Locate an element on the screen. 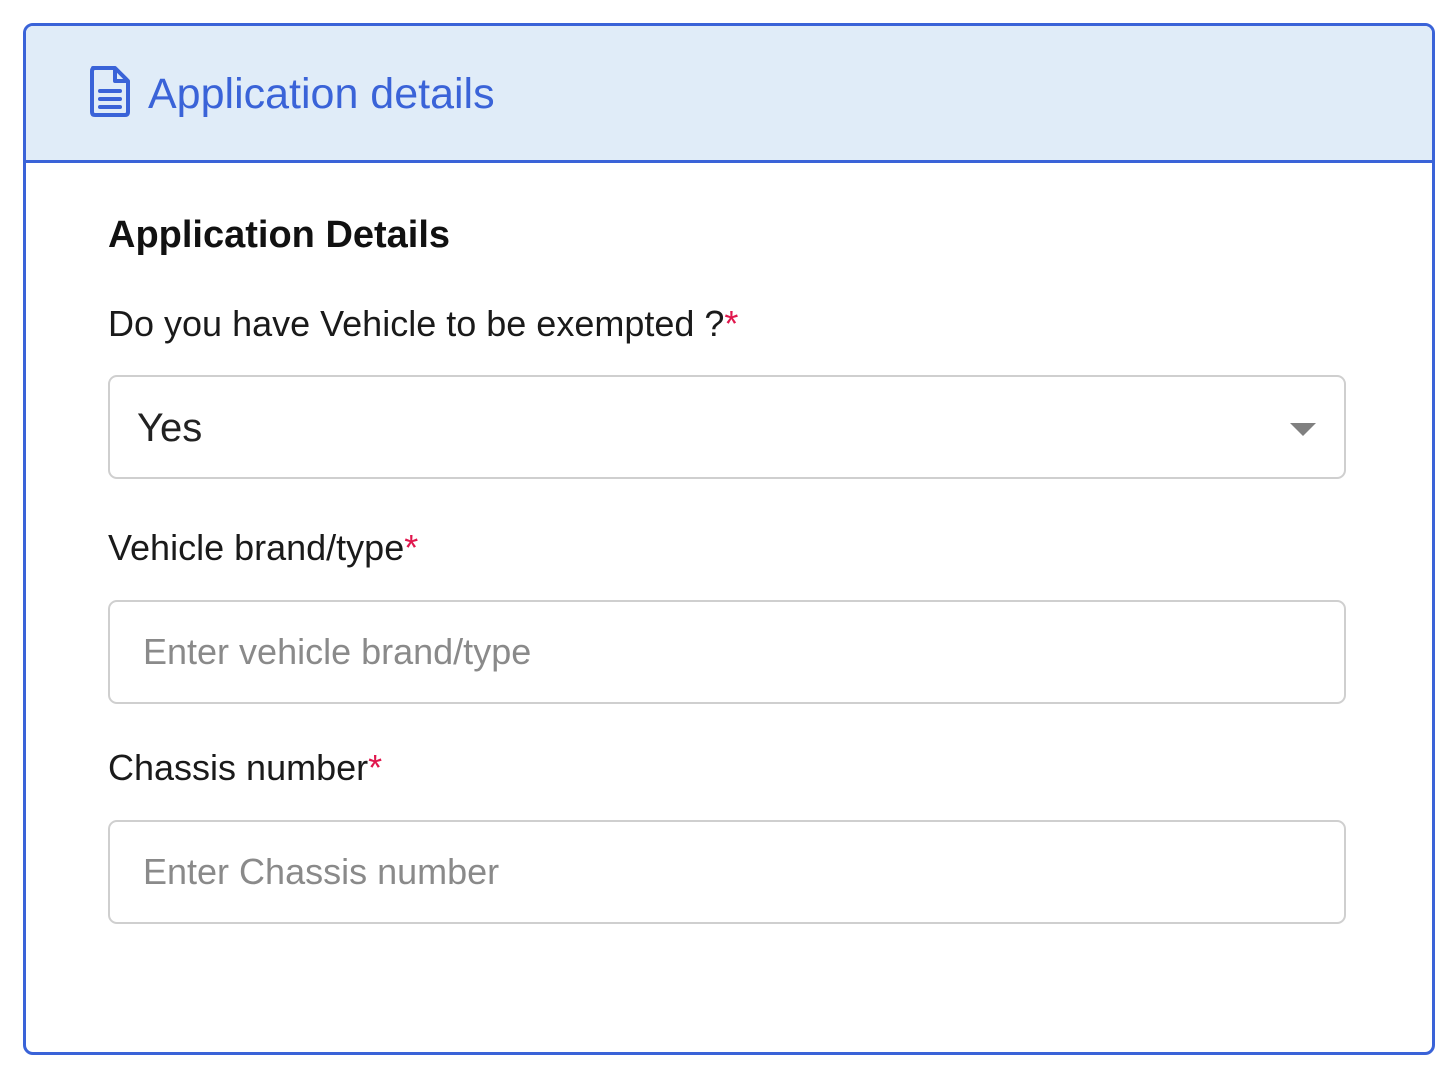 This screenshot has height=1068, width=1455. vehicle-brand-field is located at coordinates (727, 652).